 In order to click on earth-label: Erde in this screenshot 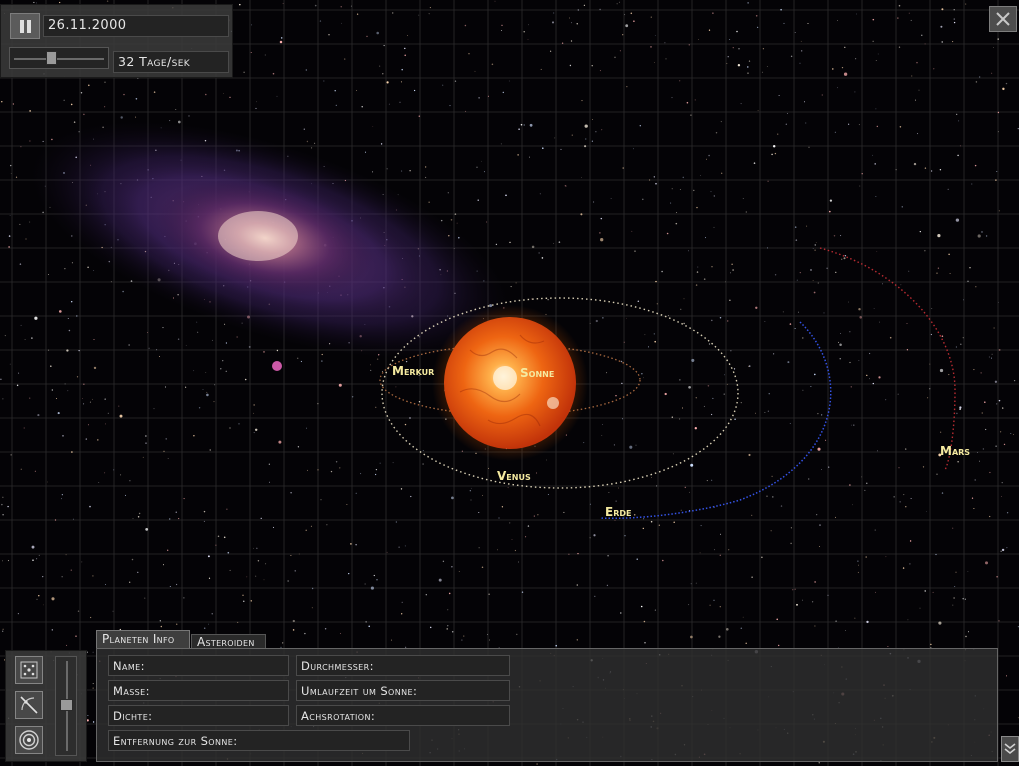, I will do `click(618, 512)`.